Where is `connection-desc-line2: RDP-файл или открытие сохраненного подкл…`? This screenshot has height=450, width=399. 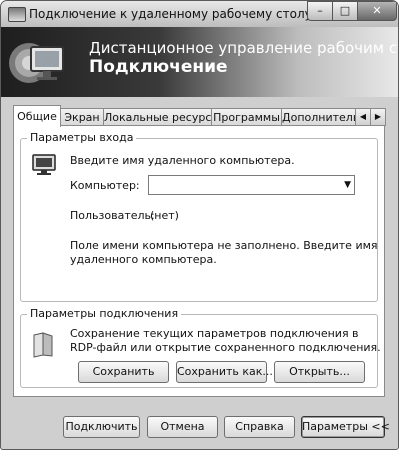 connection-desc-line2: RDP-файл или открытие сохраненного подкл… is located at coordinates (225, 347).